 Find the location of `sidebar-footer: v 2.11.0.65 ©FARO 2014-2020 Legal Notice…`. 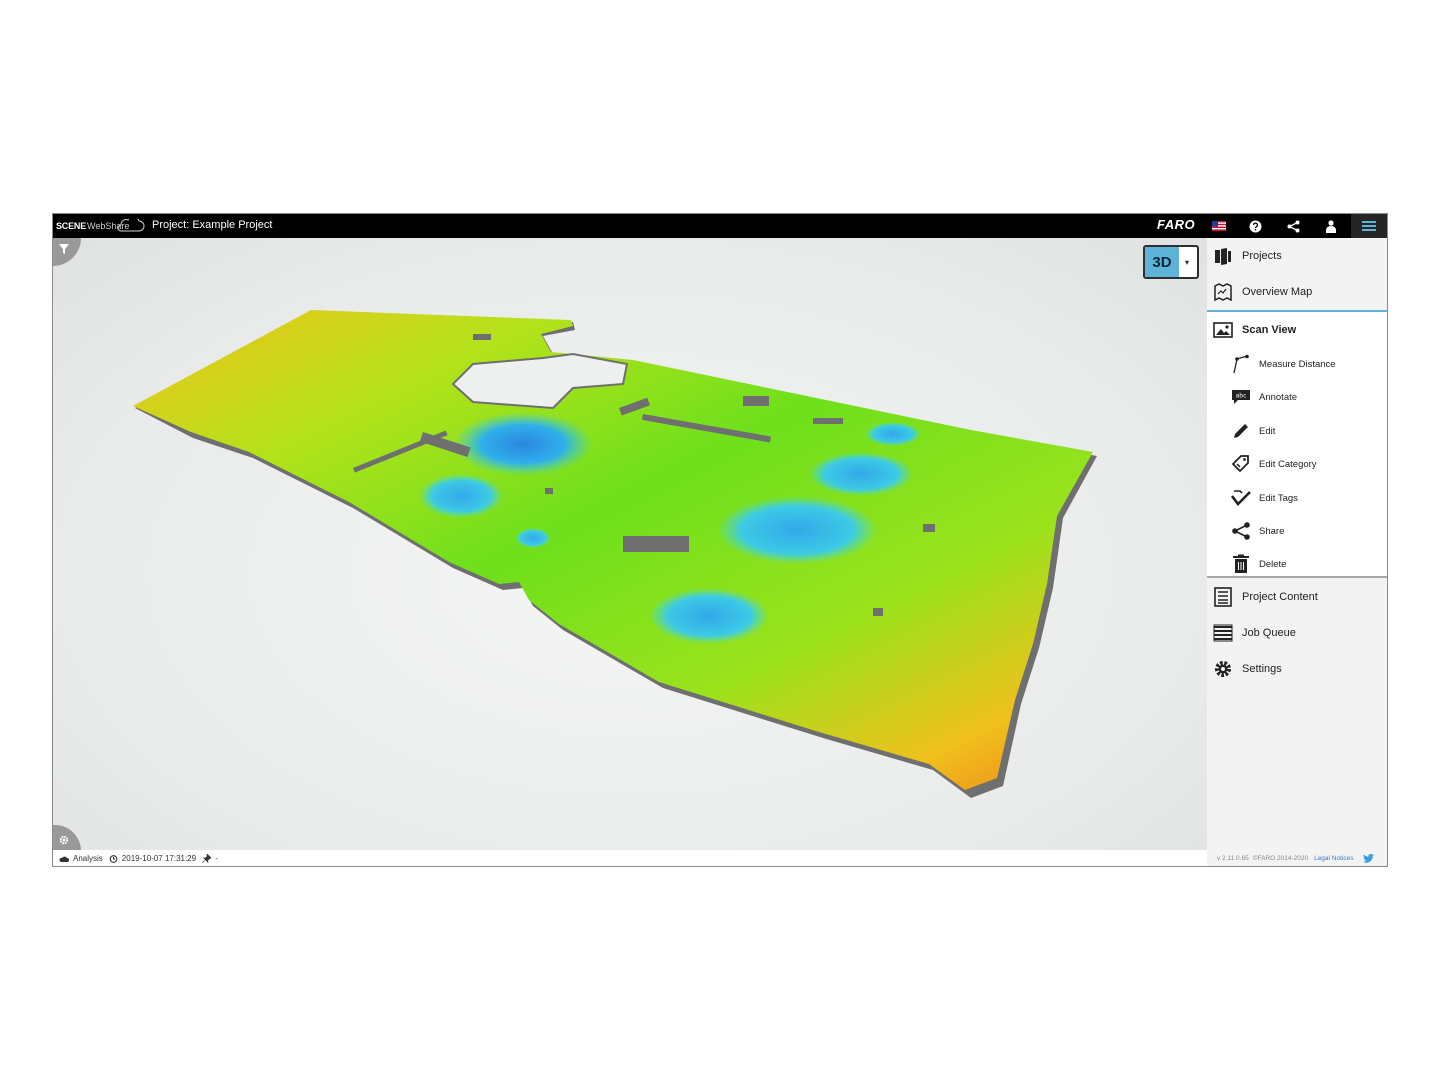

sidebar-footer: v 2.11.0.65 ©FARO 2014-2020 Legal Notice… is located at coordinates (1297, 858).